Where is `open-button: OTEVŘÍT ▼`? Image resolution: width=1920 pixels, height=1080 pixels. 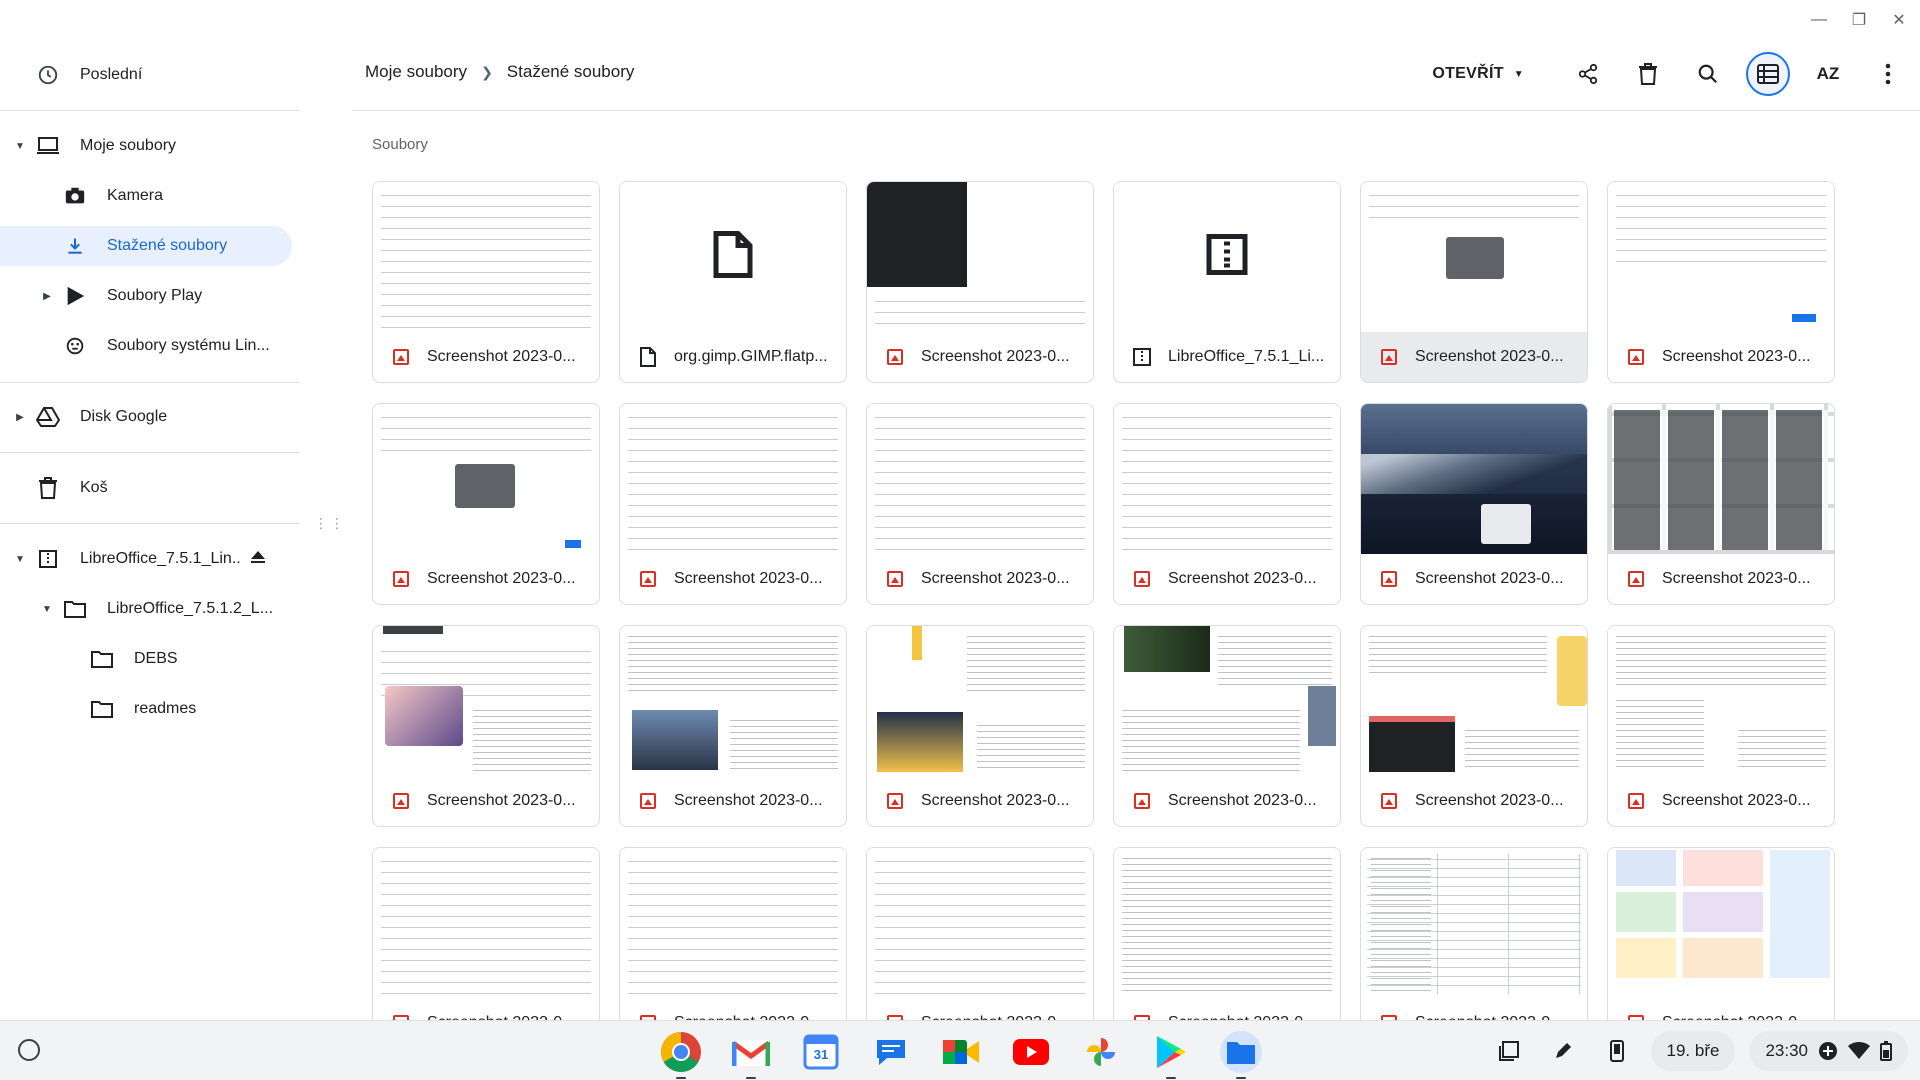
open-button: OTEVŘÍT ▼ is located at coordinates (1478, 74).